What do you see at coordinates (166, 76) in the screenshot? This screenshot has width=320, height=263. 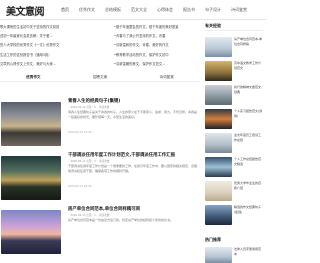 I see `tab-poetry: 诗词鉴赏` at bounding box center [166, 76].